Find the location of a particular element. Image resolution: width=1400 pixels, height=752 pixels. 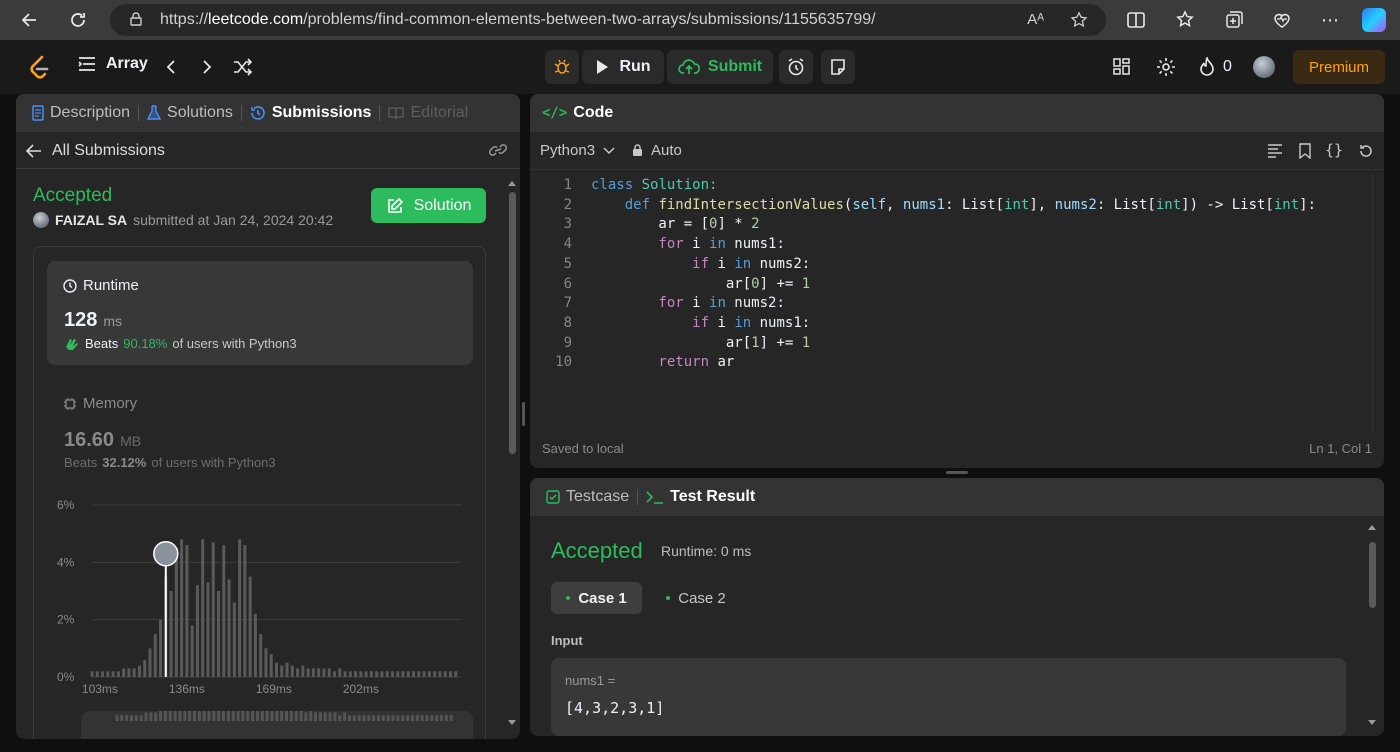

autocomplete-mode: Auto is located at coordinates (657, 150).